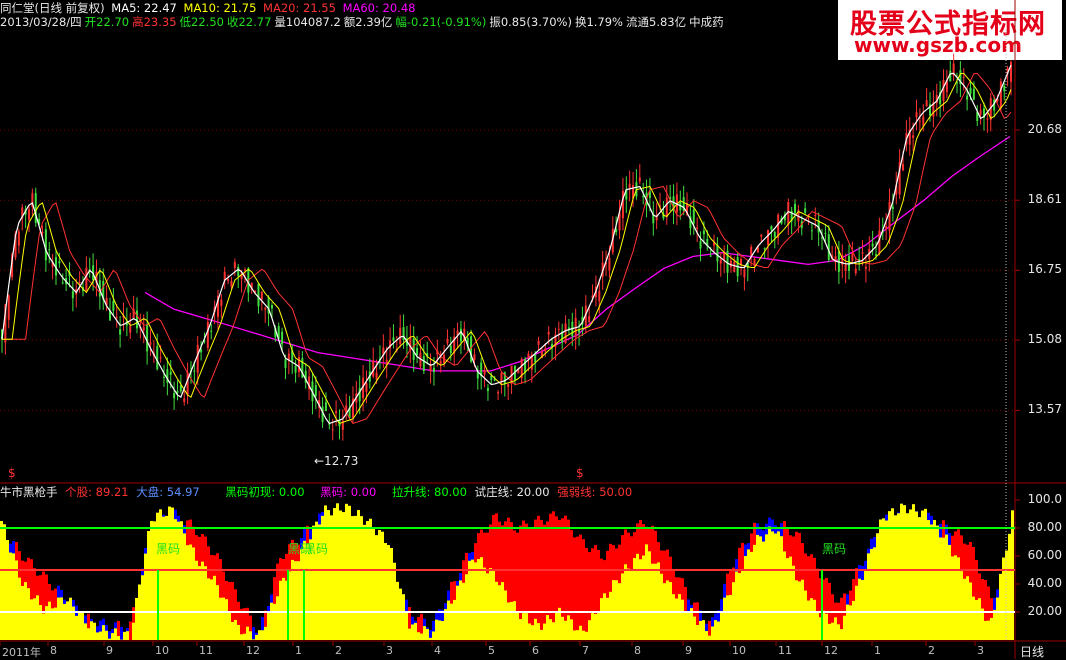  Describe the element at coordinates (348, 492) in the screenshot. I see `hei-ma-value: 黑码: 0.00` at that location.